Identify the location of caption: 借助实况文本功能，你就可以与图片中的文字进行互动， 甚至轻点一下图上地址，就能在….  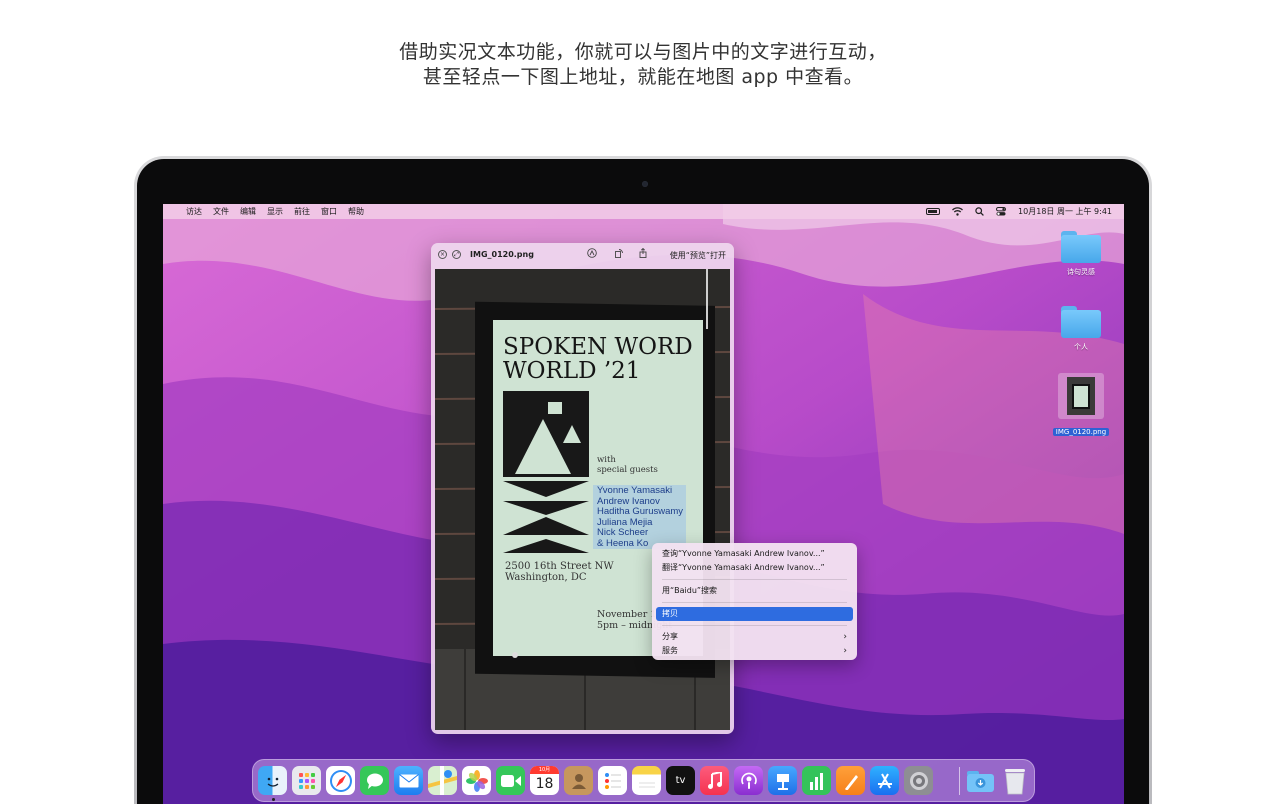
(643, 65).